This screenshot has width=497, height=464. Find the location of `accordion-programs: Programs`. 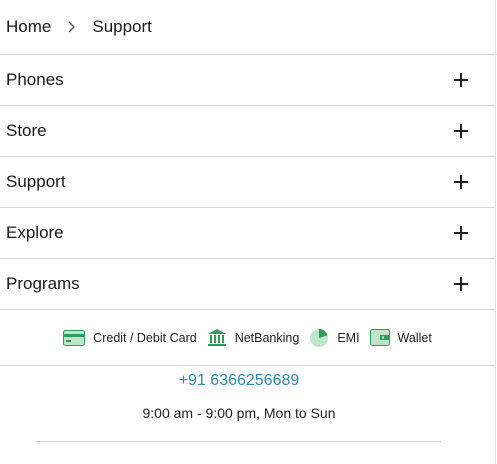

accordion-programs: Programs is located at coordinates (247, 284).